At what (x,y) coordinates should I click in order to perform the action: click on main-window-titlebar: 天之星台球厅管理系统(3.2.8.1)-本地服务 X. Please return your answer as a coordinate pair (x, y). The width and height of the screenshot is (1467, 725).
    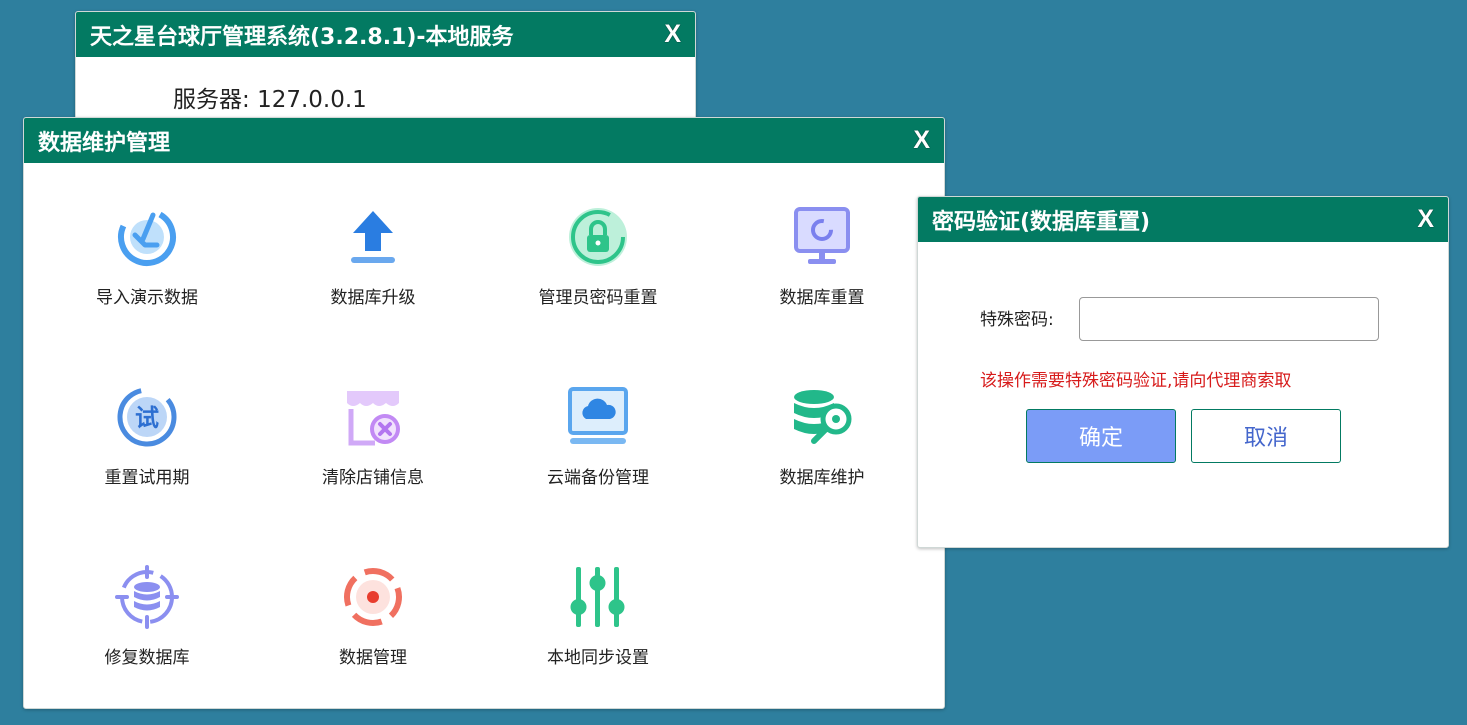
    Looking at the image, I should click on (385, 34).